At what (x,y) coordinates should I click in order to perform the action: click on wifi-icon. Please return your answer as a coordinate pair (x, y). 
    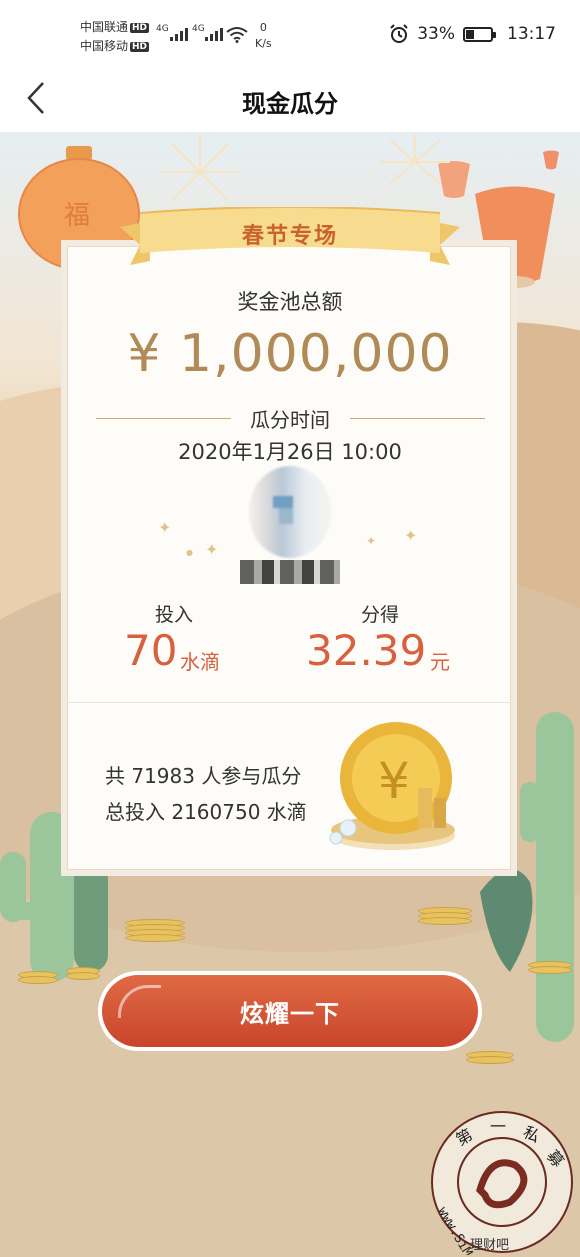
    Looking at the image, I should click on (237, 35).